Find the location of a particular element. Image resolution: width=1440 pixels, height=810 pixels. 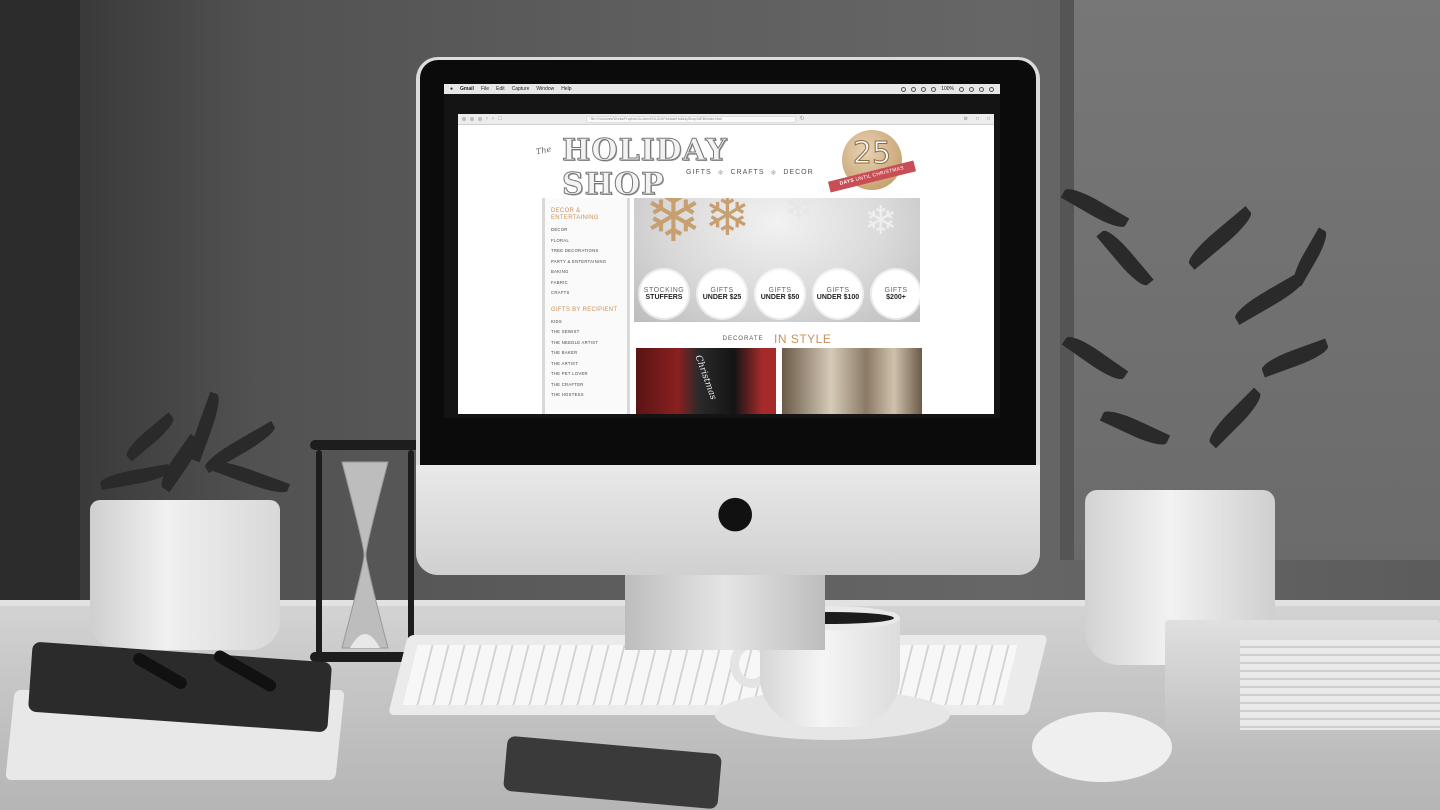

ribbon-days: DAYS is located at coordinates (847, 182).